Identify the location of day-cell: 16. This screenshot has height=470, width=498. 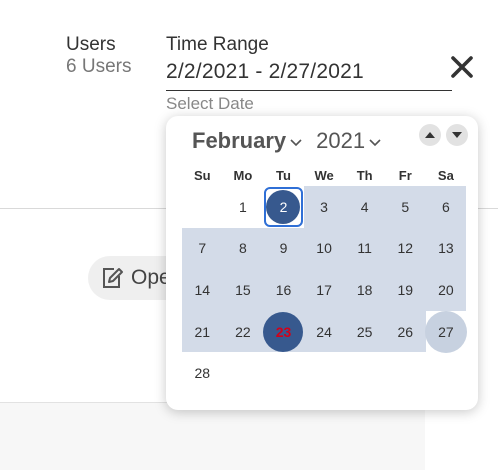
(283, 290).